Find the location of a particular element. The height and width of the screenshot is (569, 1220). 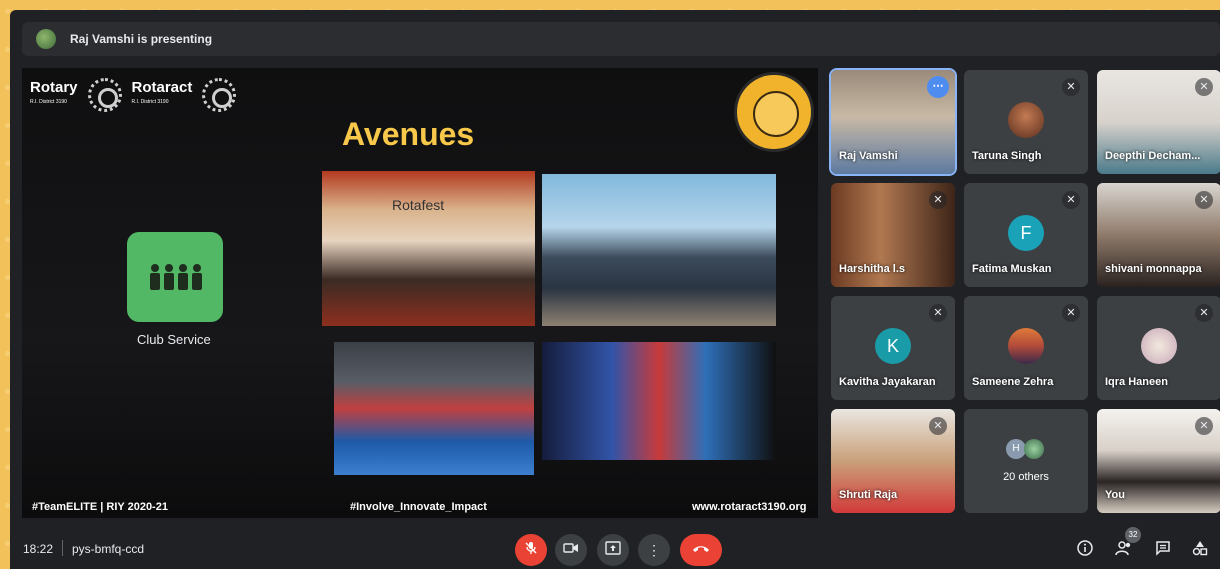

club-emblem-icon is located at coordinates (774, 112).